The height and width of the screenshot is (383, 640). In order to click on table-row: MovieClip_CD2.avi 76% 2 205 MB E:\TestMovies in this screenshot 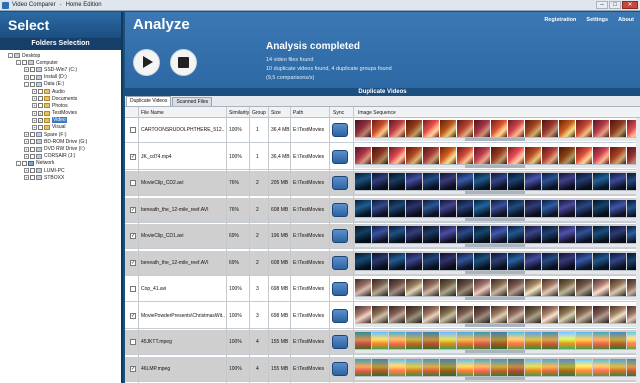, I will do `click(382, 183)`.